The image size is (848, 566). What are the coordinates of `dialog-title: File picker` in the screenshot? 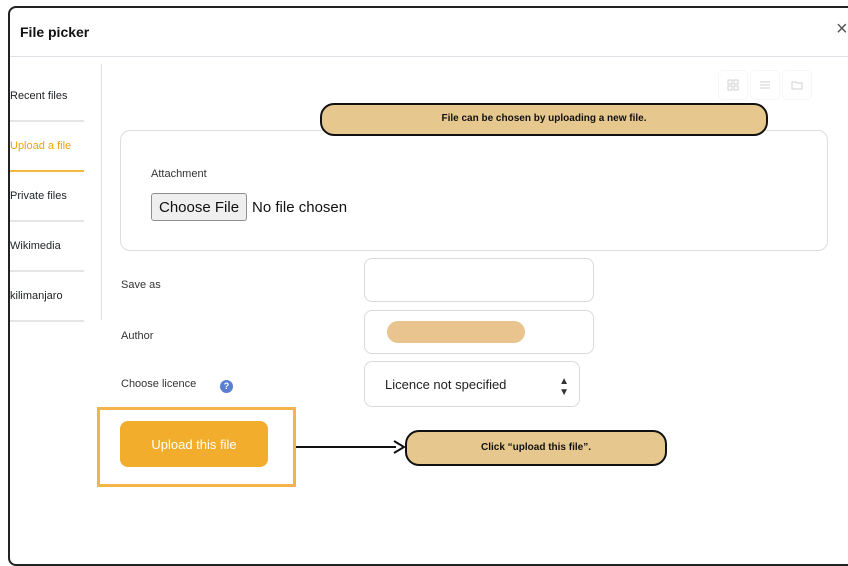 It's located at (55, 32).